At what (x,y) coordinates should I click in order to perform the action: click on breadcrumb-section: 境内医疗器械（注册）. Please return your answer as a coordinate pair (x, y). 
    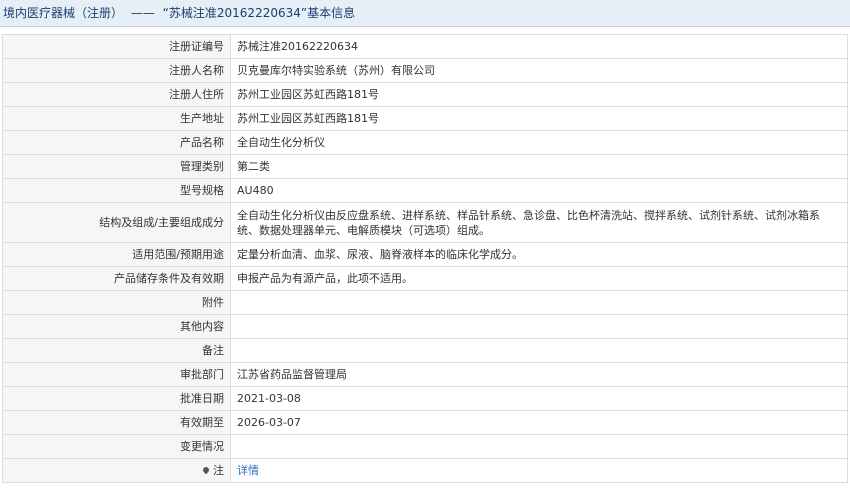
    Looking at the image, I should click on (63, 13).